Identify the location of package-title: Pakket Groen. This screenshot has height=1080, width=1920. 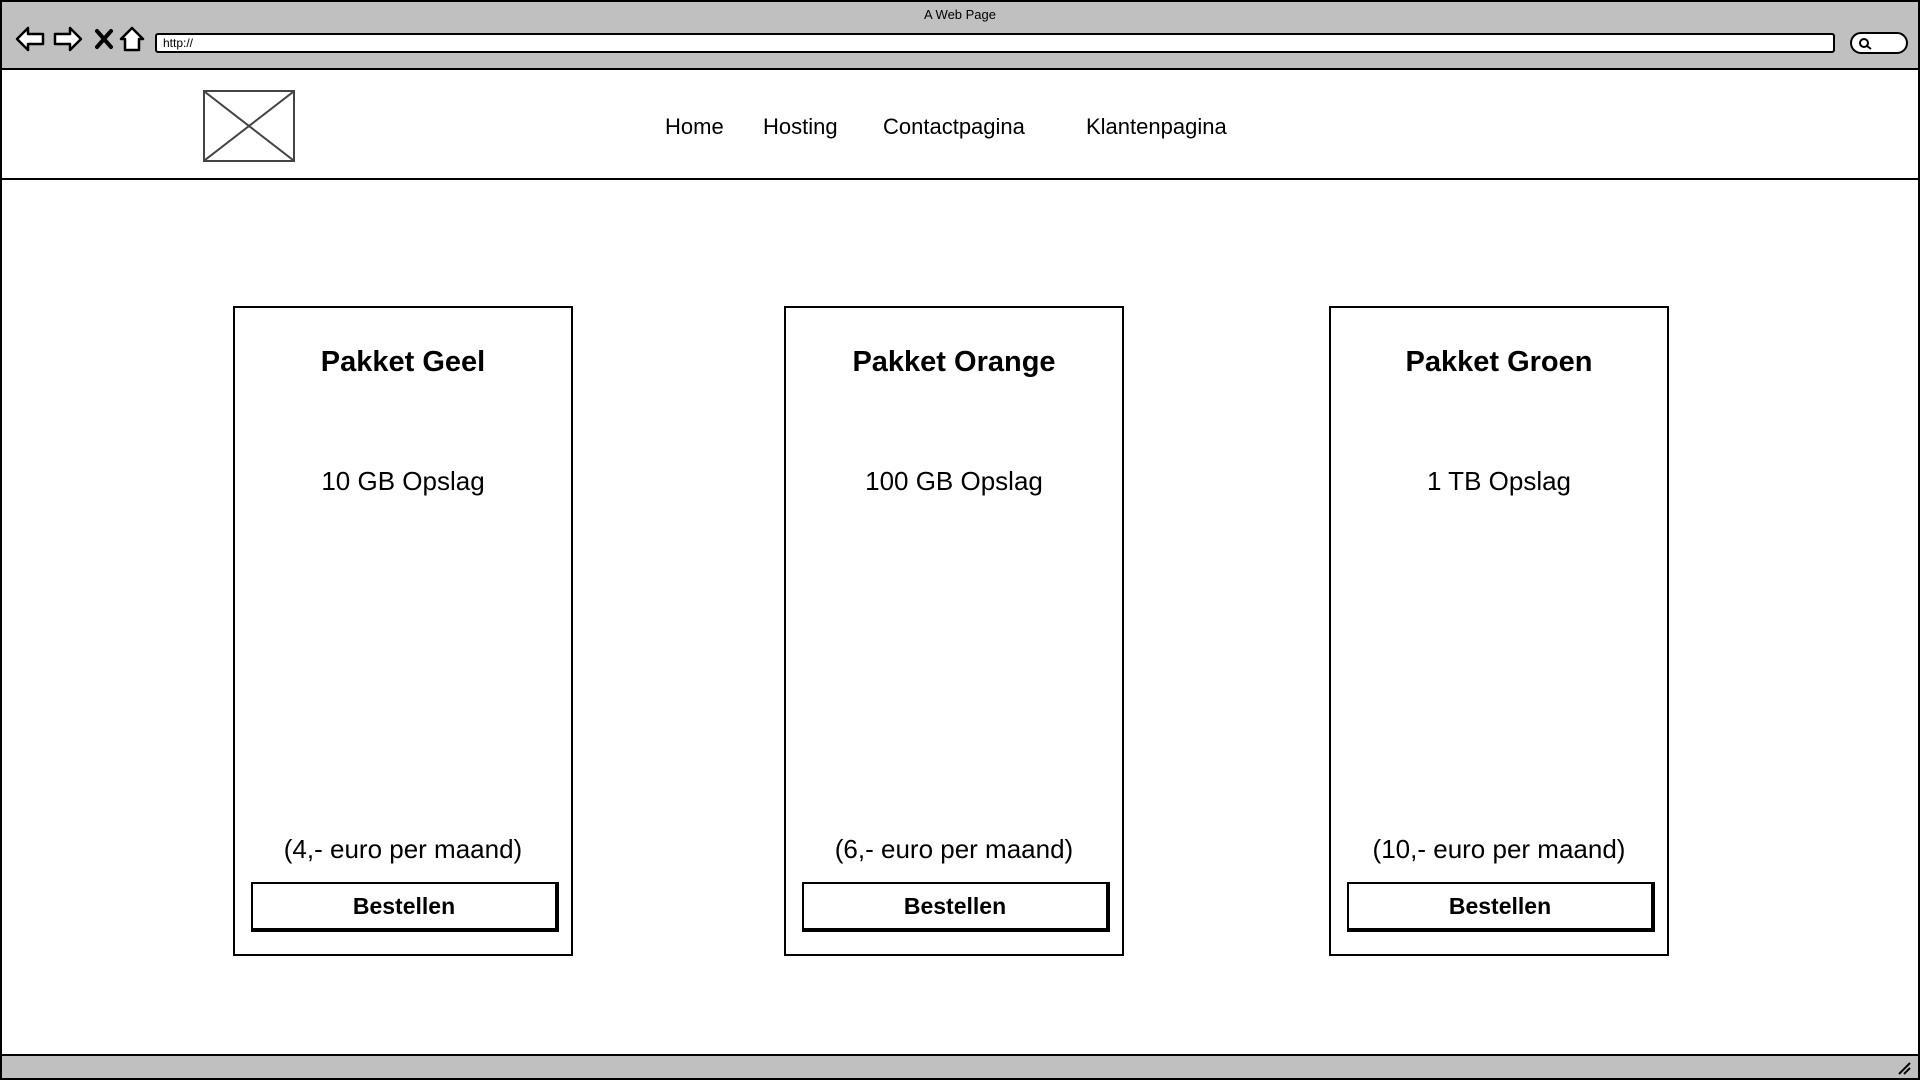
(1499, 362).